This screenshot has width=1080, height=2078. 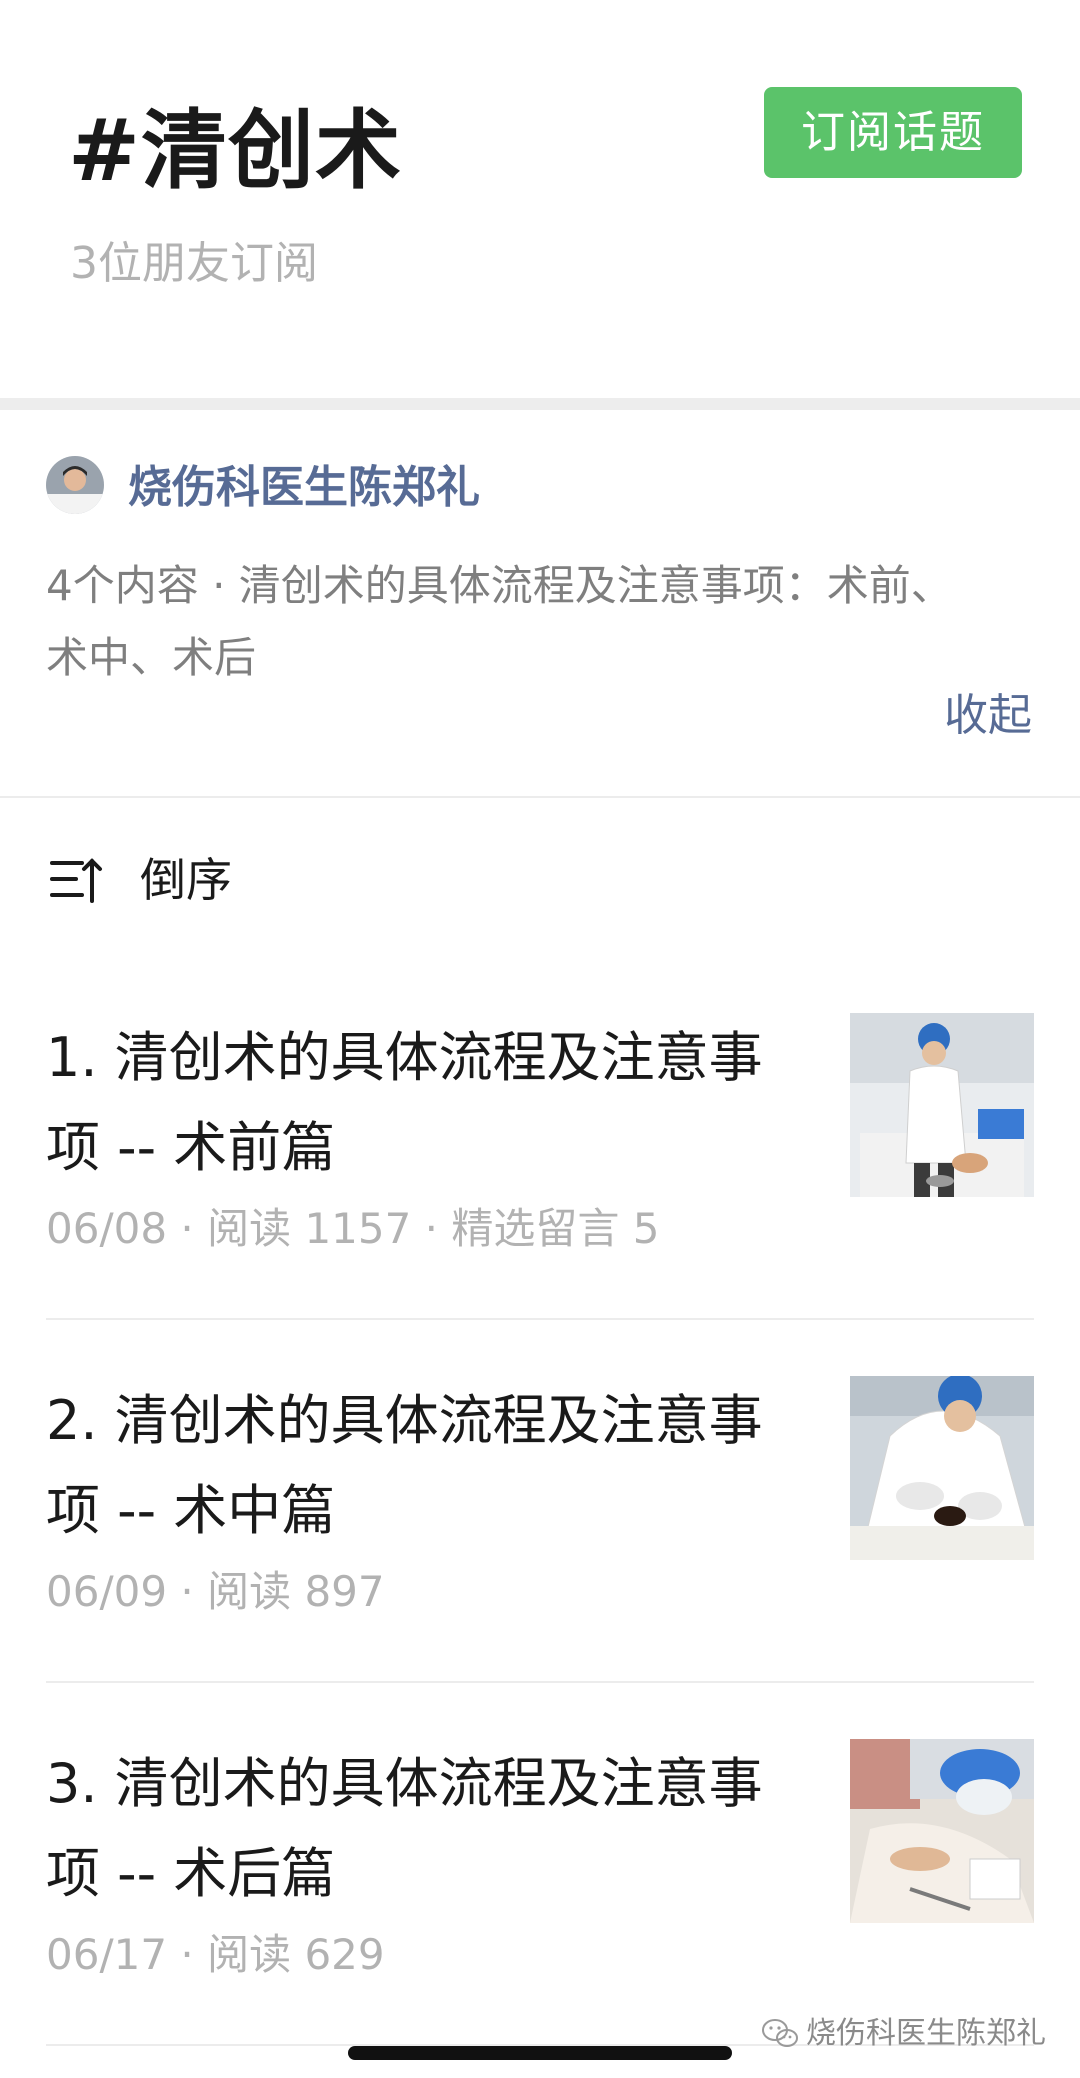 I want to click on author-avatar, so click(x=75, y=485).